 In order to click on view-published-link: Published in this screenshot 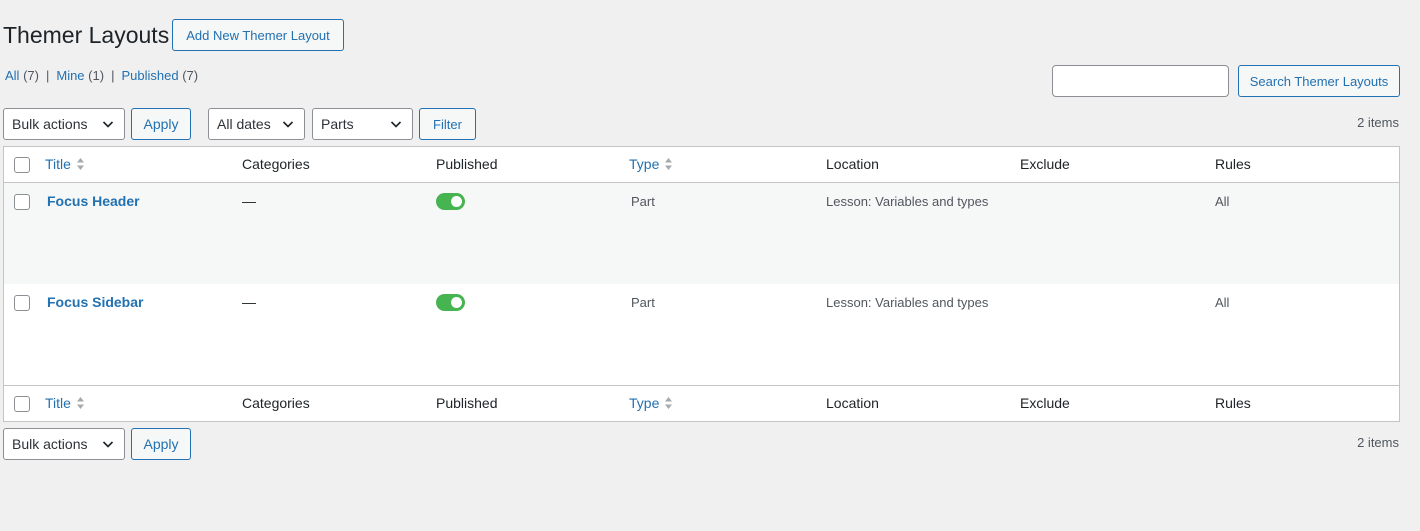, I will do `click(149, 75)`.